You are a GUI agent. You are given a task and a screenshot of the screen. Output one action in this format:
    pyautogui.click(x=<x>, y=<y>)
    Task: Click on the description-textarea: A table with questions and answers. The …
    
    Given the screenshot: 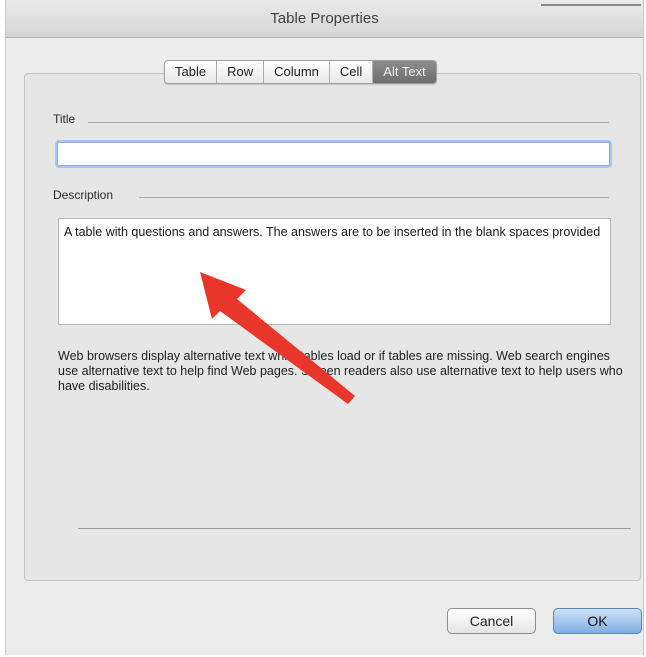 What is the action you would take?
    pyautogui.click(x=334, y=271)
    